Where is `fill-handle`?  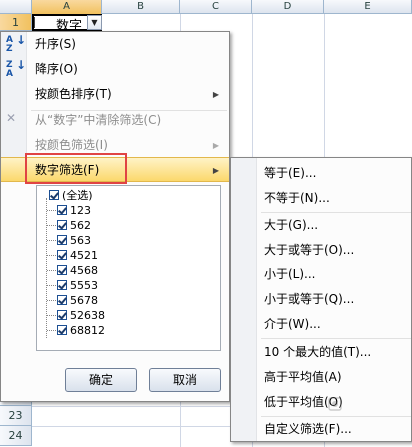
fill-handle is located at coordinates (35, 22).